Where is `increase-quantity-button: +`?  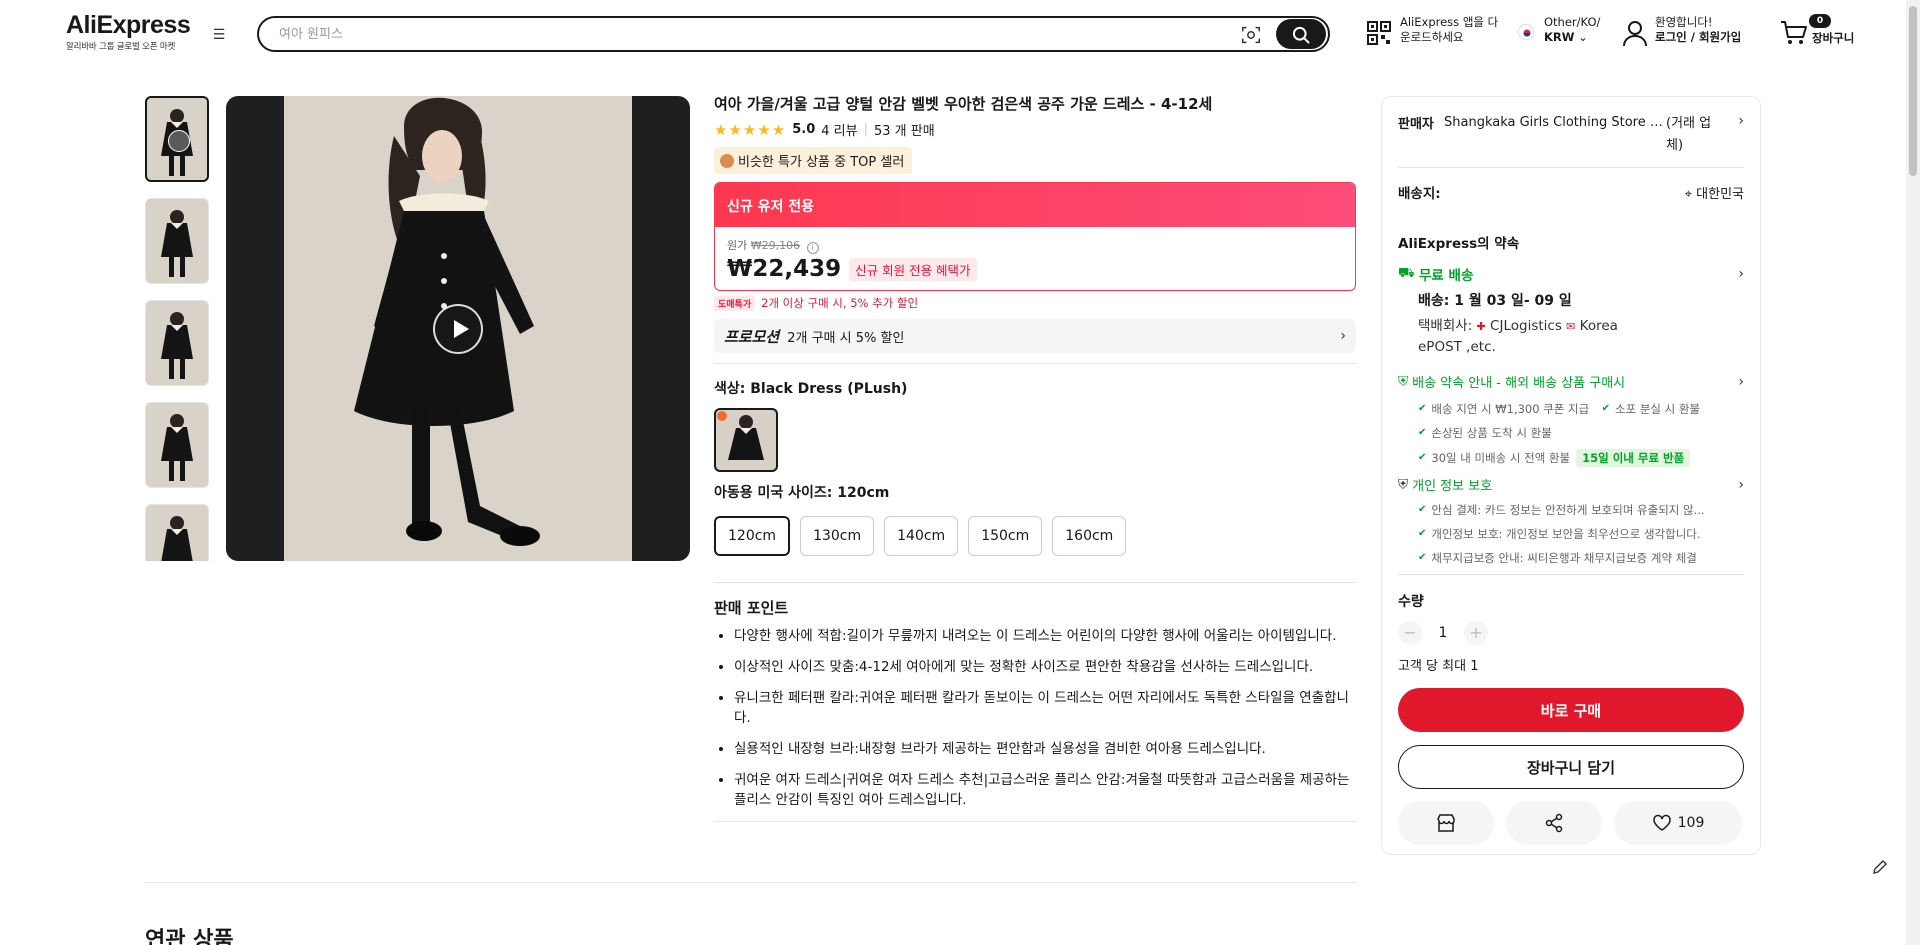
increase-quantity-button: + is located at coordinates (1476, 633).